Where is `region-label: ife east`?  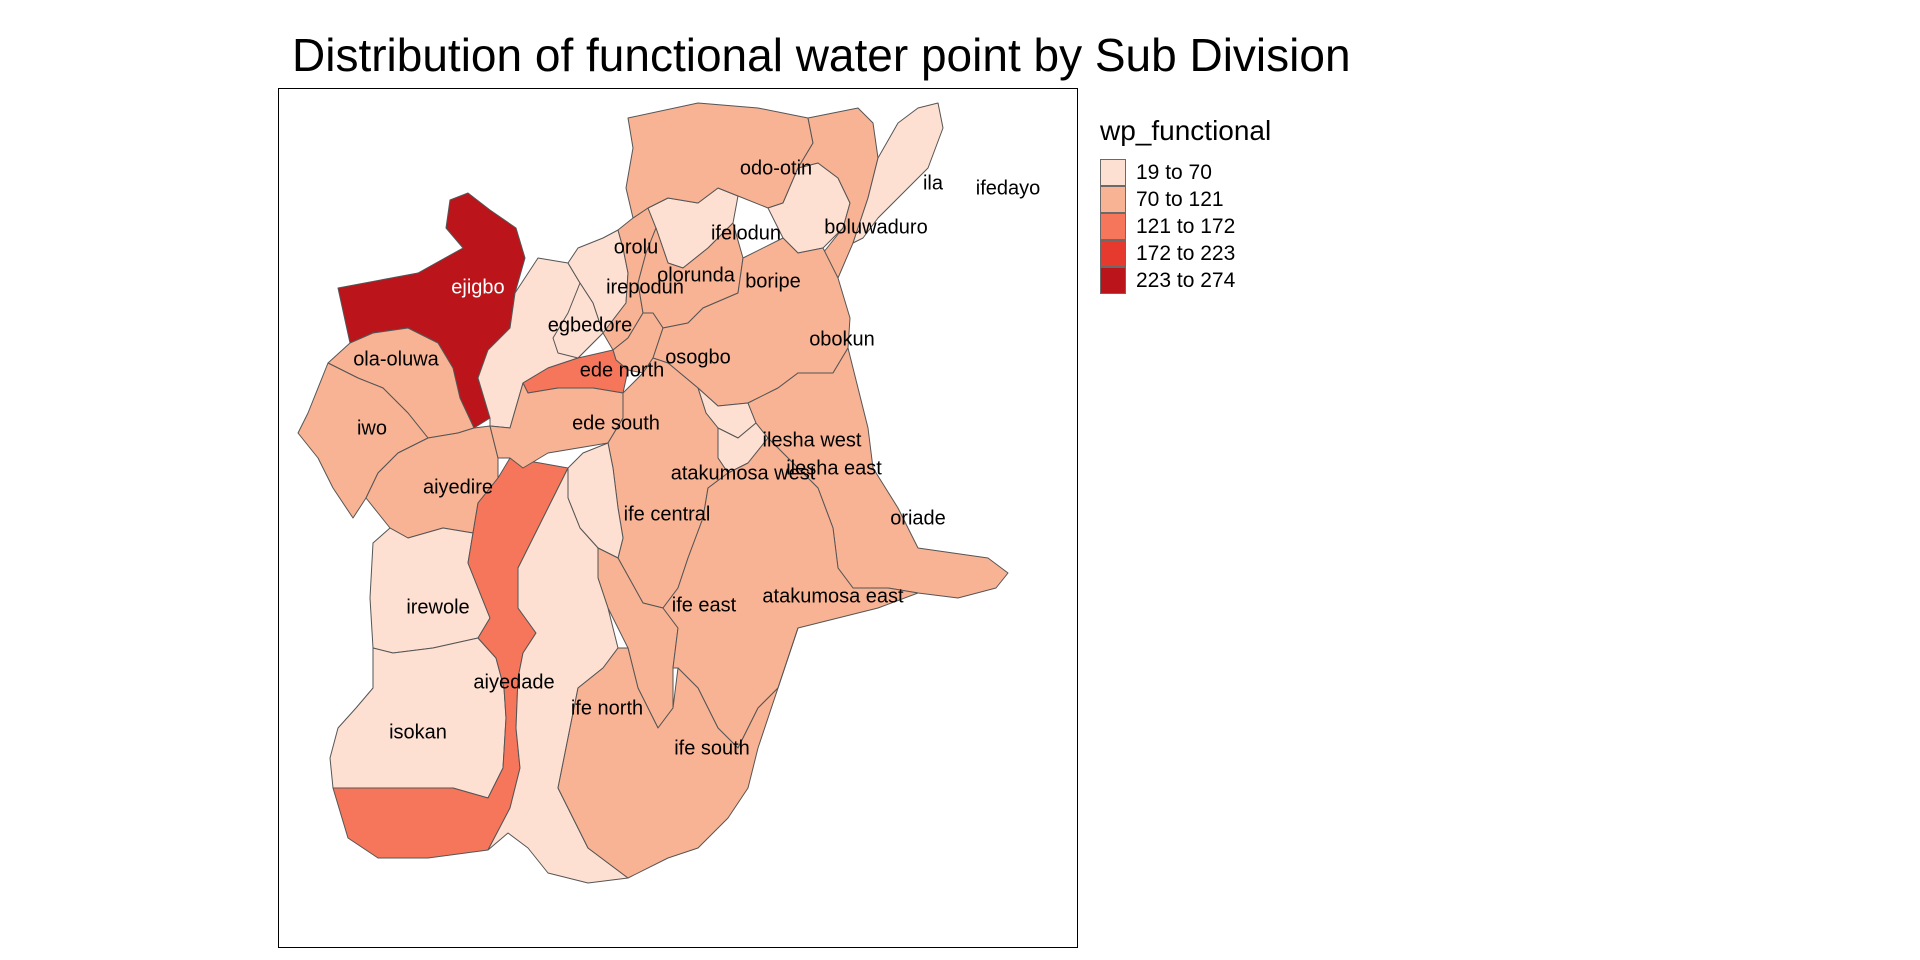 region-label: ife east is located at coordinates (704, 605).